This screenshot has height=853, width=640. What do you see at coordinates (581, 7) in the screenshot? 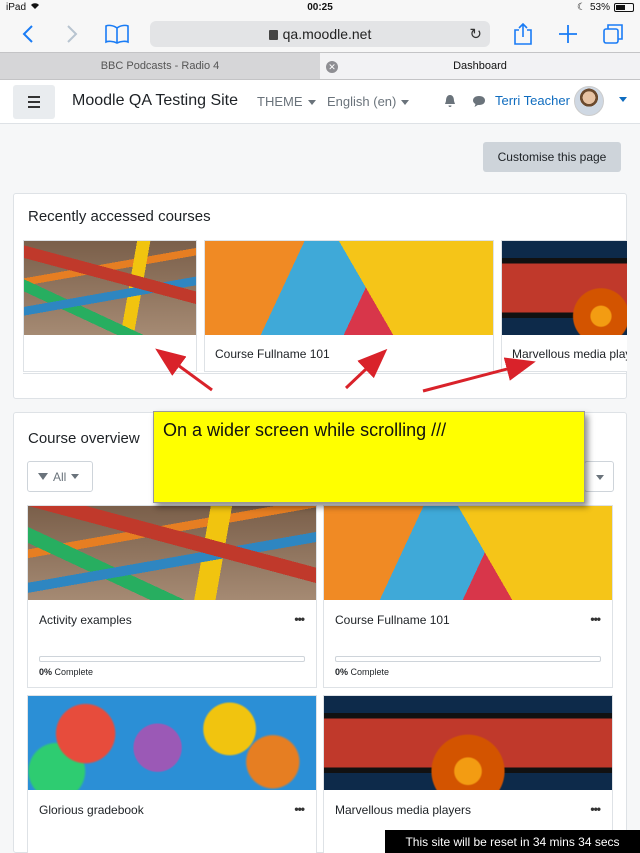
I see `moon-icon: ☾` at bounding box center [581, 7].